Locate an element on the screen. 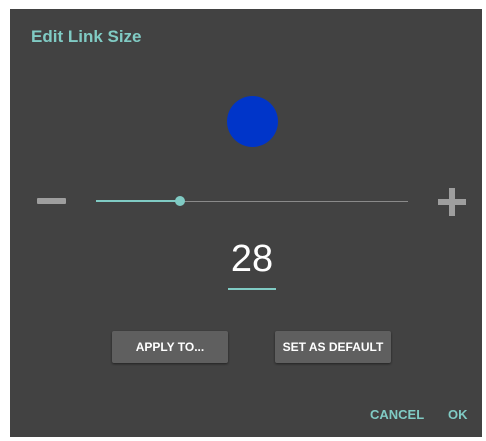 The height and width of the screenshot is (441, 486). decrease-size-button is located at coordinates (52, 201).